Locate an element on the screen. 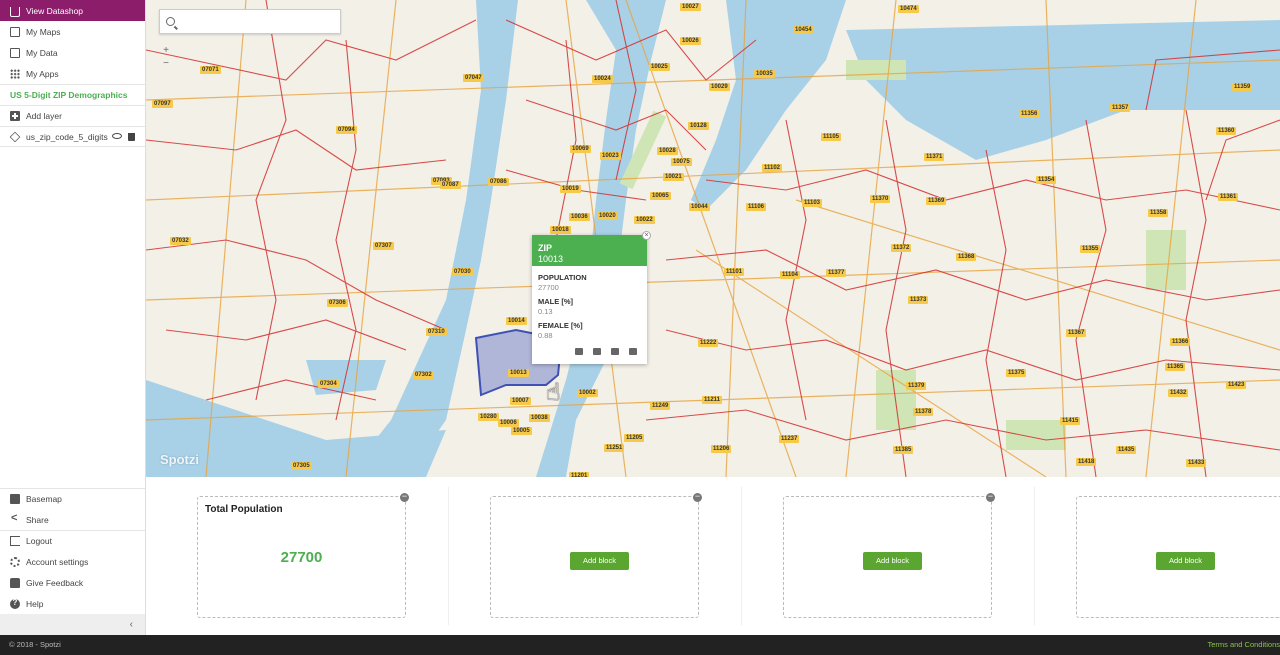 The width and height of the screenshot is (1280, 655). zip-label: 07047 is located at coordinates (473, 78).